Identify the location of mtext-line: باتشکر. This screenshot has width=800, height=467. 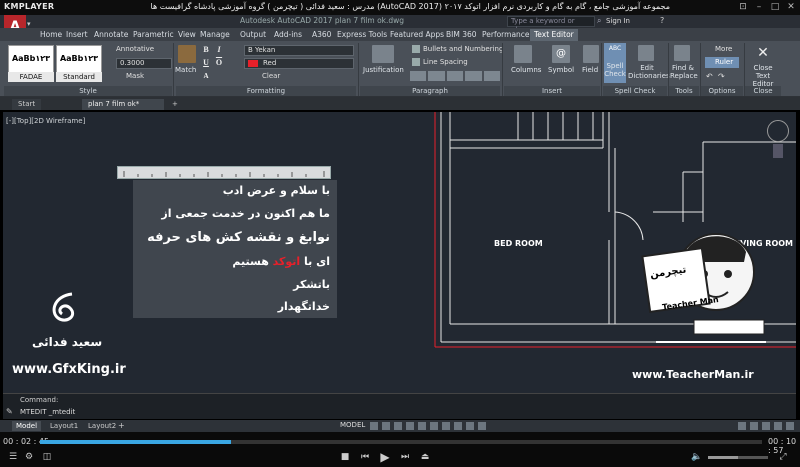
(235, 284).